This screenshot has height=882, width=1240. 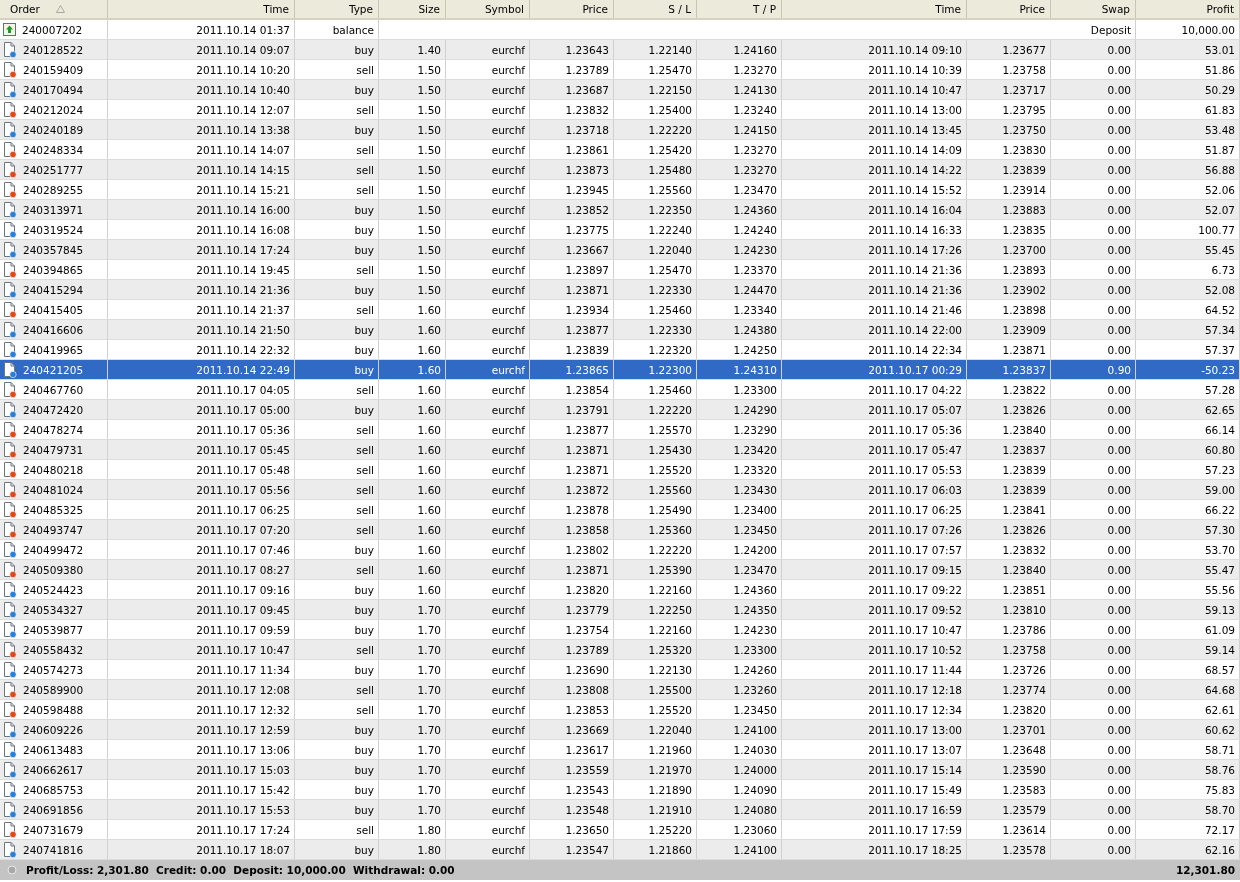 I want to click on summary-text: Profit/Loss: 2,301.80 Credit: 0.00 Deposit: 10,000.00 Withdrawal: 0.00, so click(x=240, y=870).